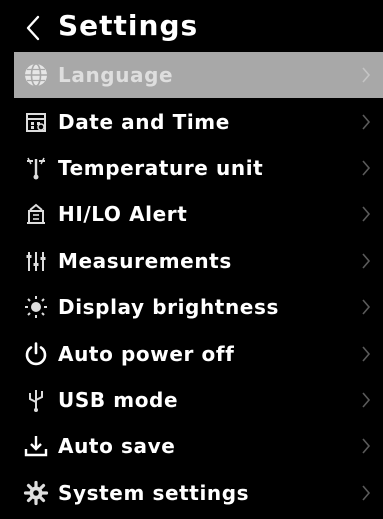  I want to click on chevron-left-icon, so click(33, 28).